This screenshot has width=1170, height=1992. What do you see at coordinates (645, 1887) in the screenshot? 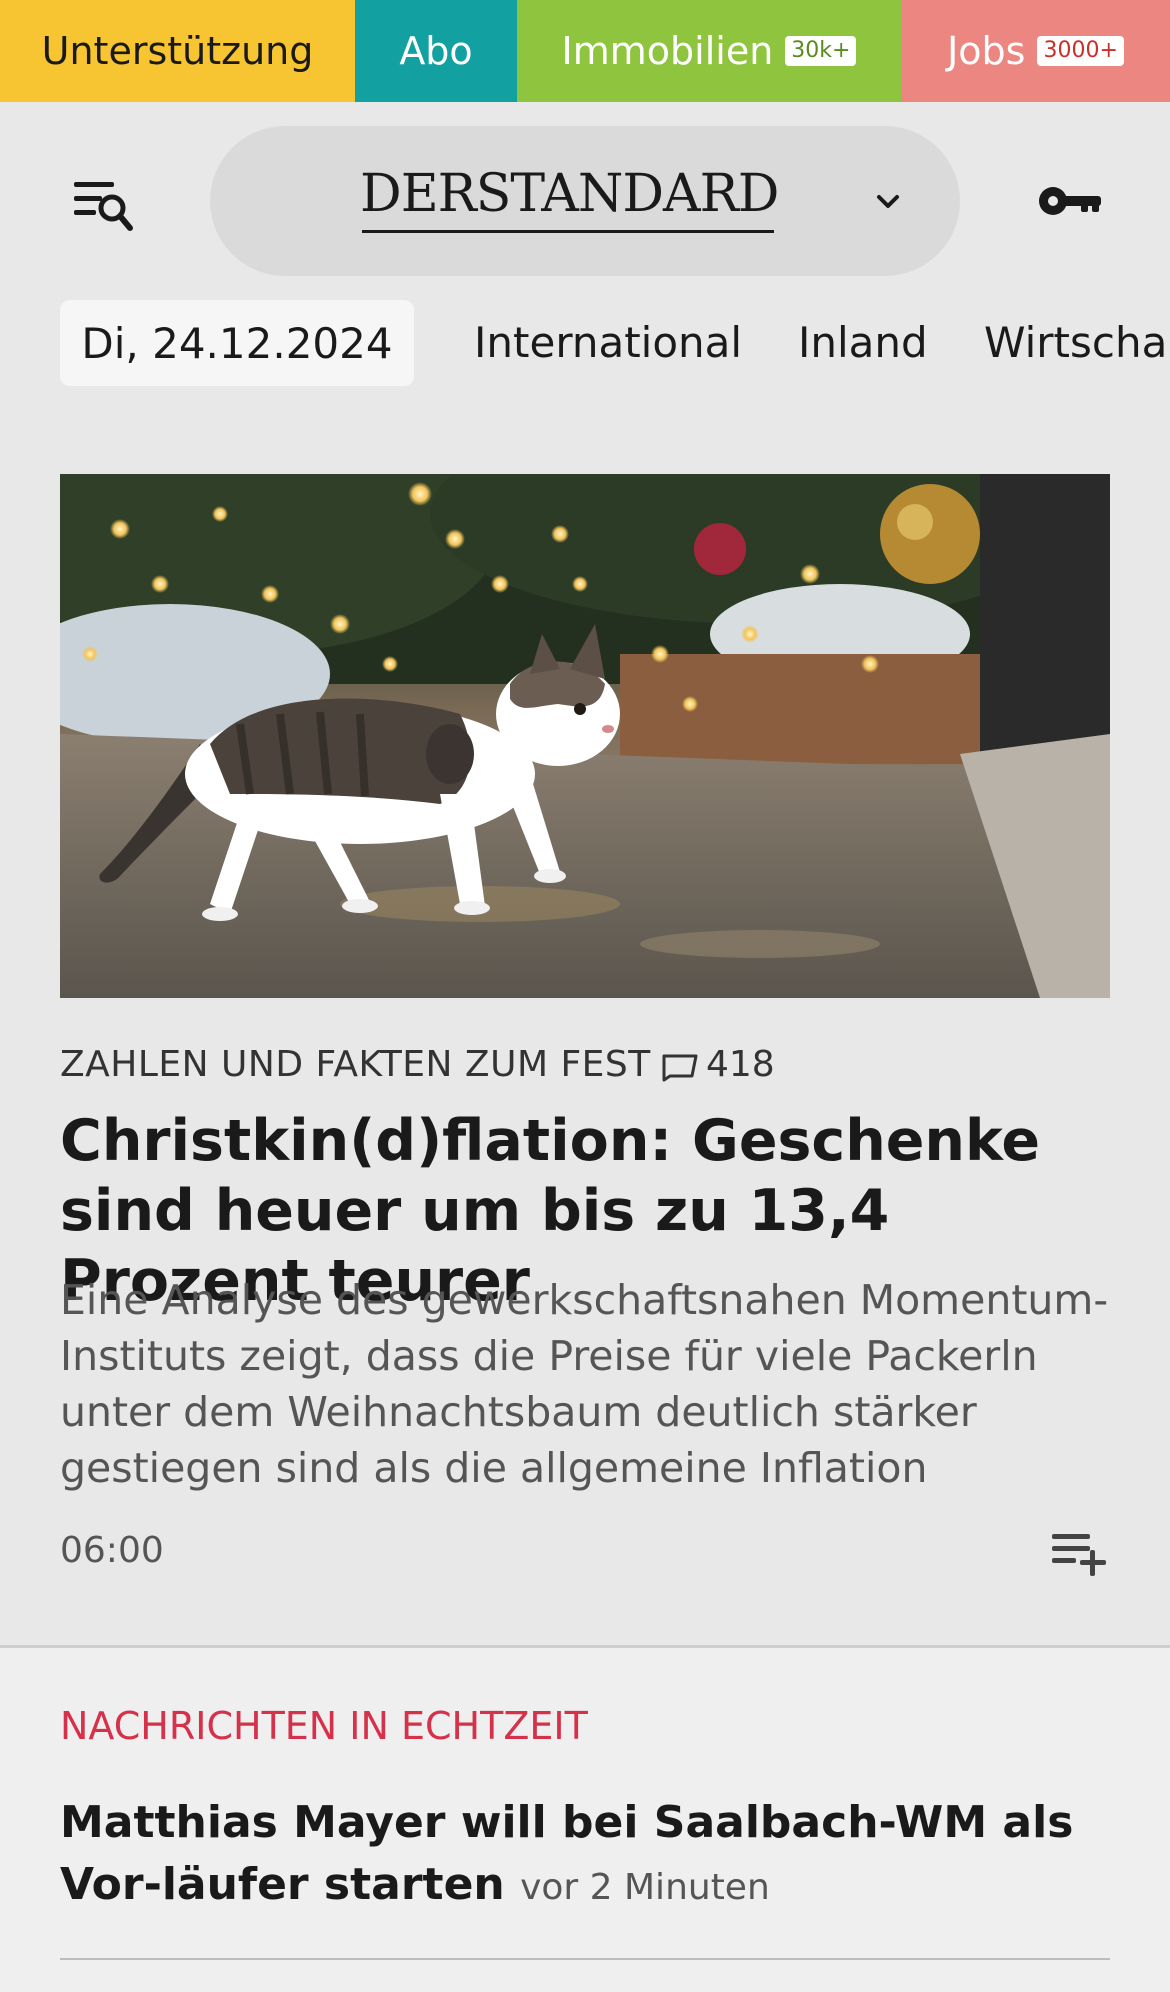
I see `live-news-timestamp: vor 2 Minuten` at bounding box center [645, 1887].